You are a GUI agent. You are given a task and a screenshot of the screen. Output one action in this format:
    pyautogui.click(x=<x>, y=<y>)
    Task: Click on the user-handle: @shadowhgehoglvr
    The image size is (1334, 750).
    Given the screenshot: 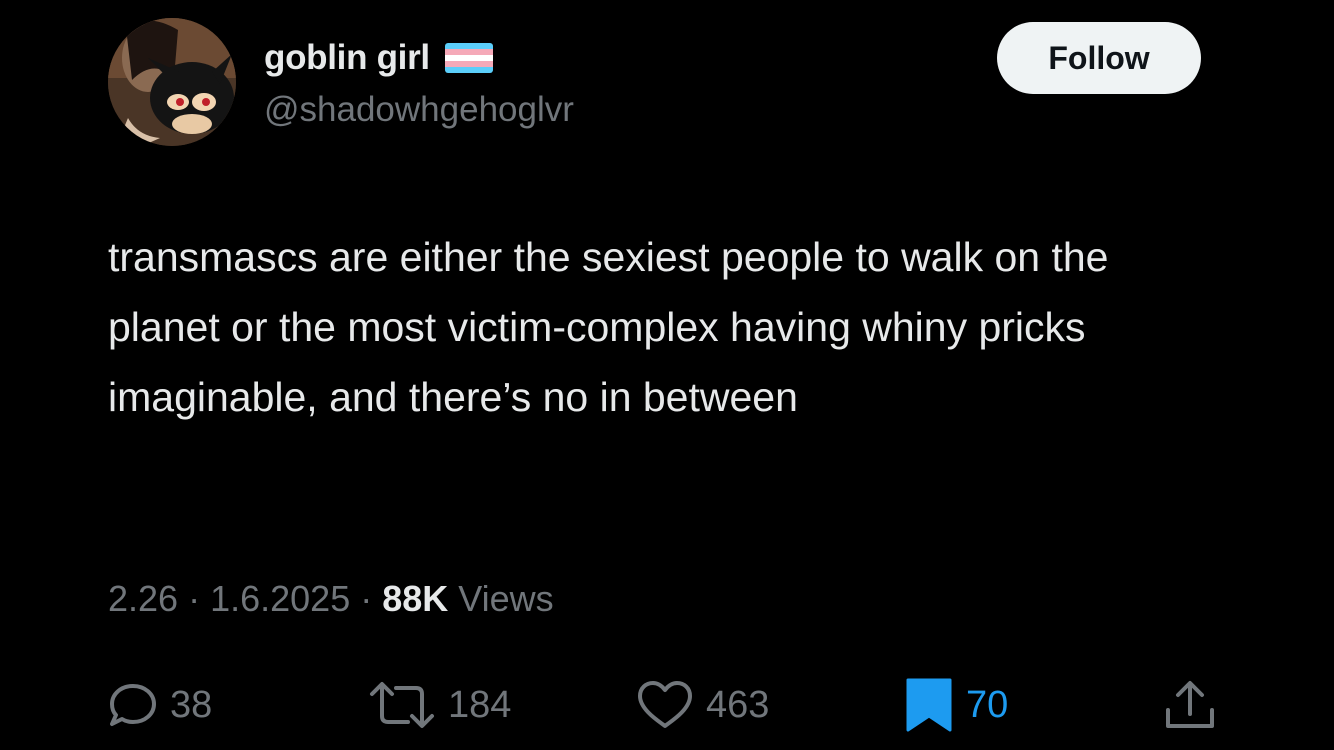 What is the action you would take?
    pyautogui.click(x=419, y=110)
    